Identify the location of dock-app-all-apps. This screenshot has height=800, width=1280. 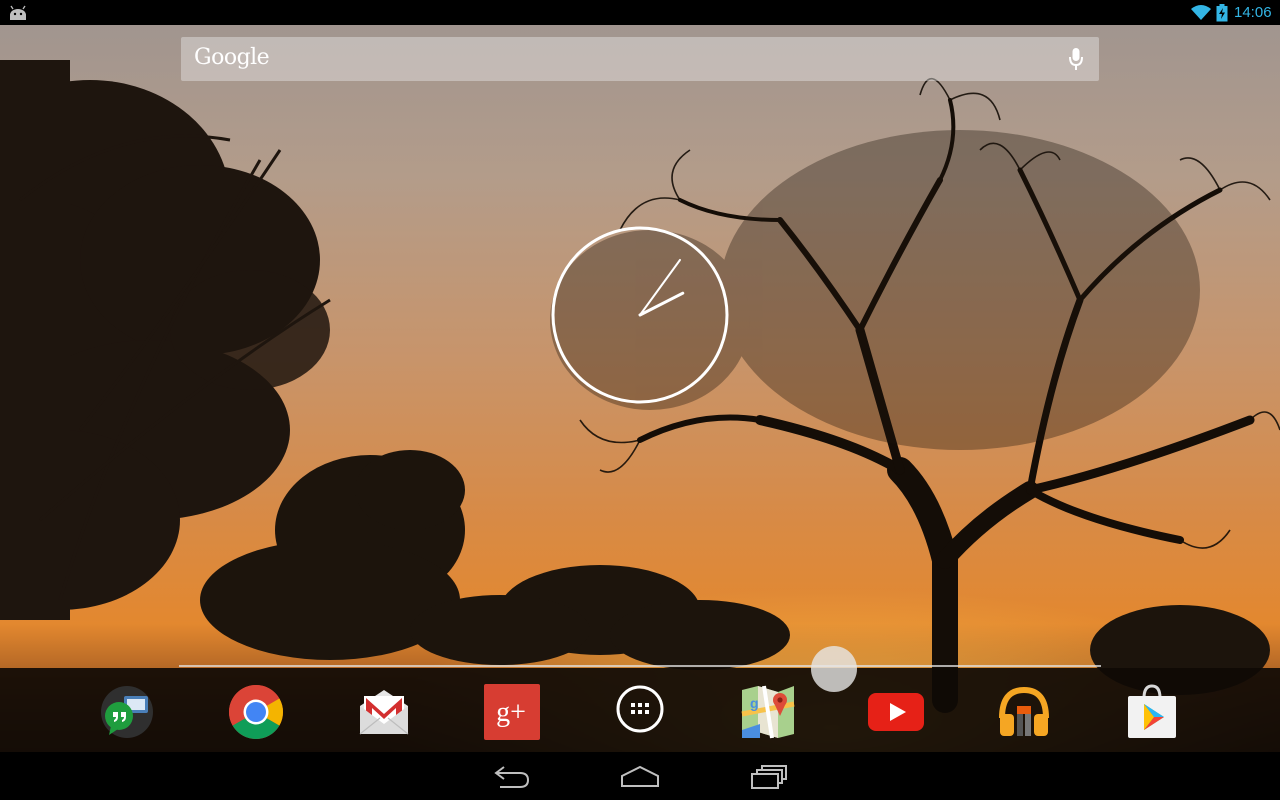
(640, 712).